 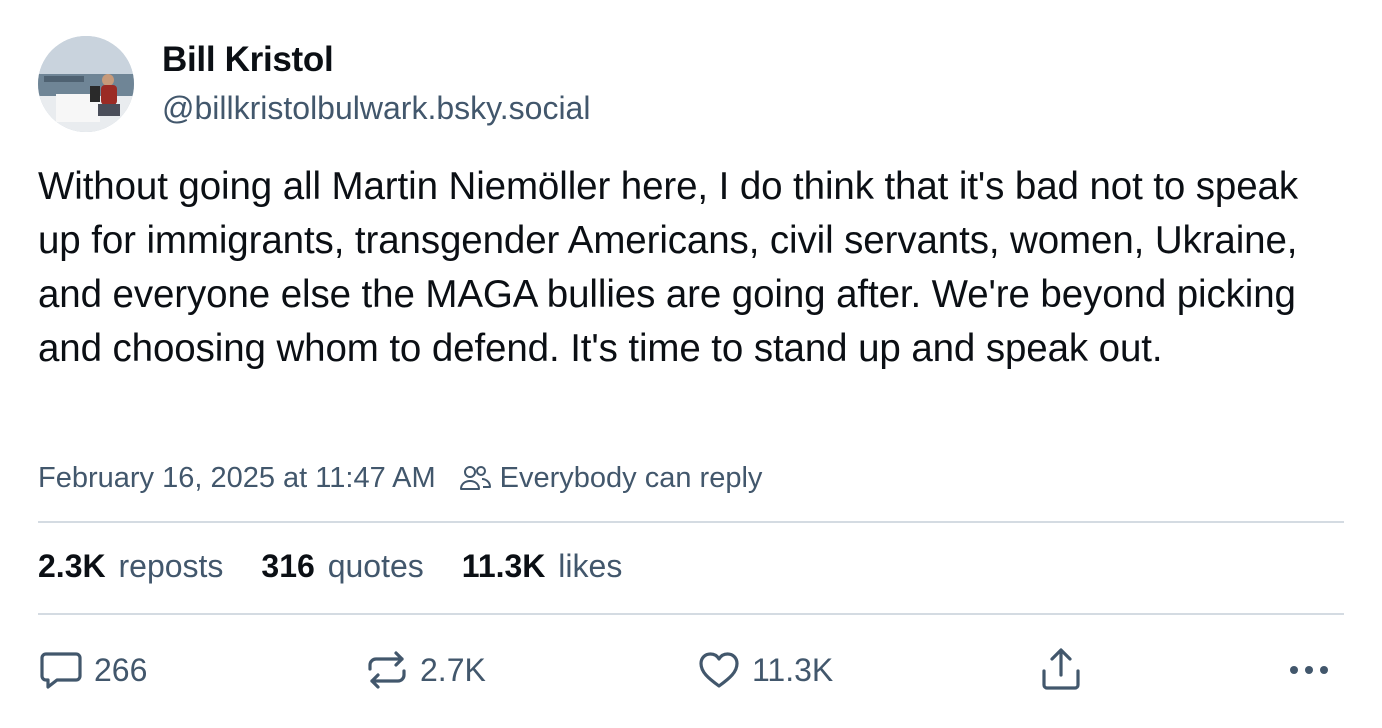 I want to click on author-handle: @billkristolbulwark.bsky.social, so click(x=376, y=108).